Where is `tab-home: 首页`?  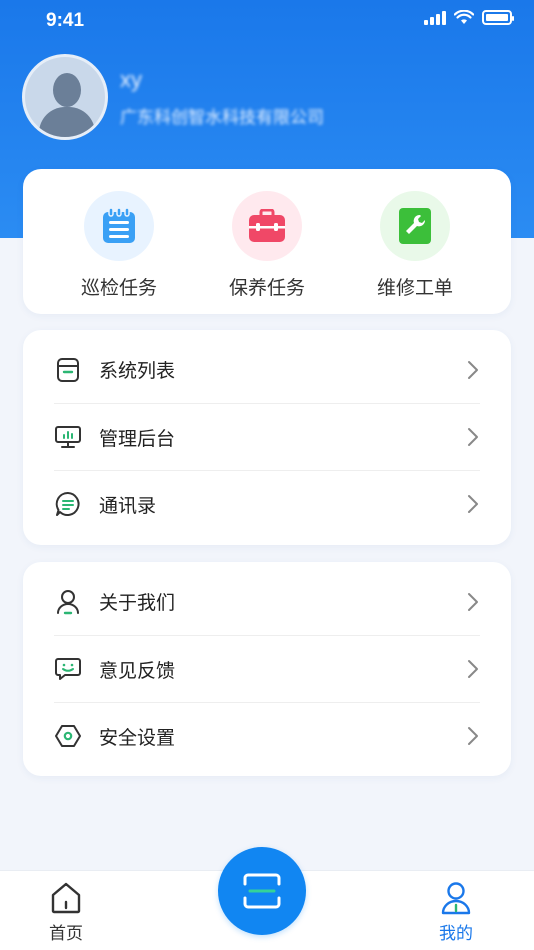
tab-home: 首页 is located at coordinates (66, 912).